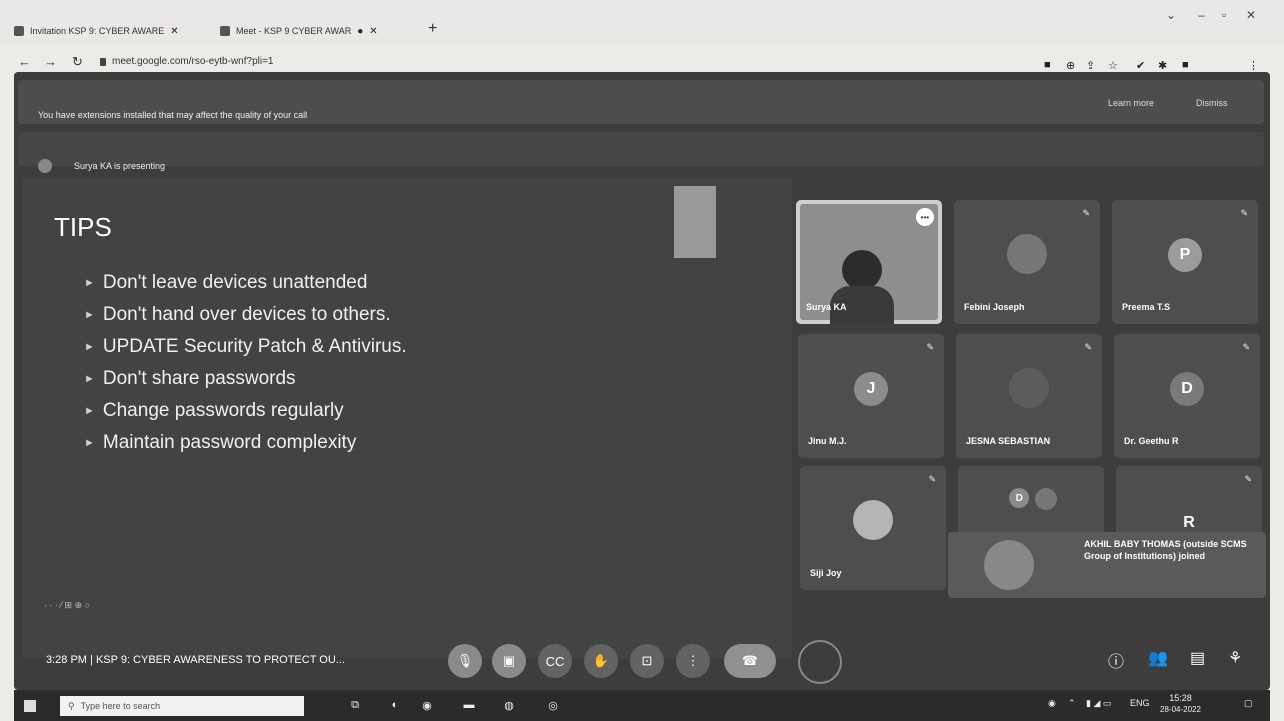 This screenshot has height=721, width=1284. What do you see at coordinates (1019, 498) in the screenshot?
I see `participant-letter-avatar: D` at bounding box center [1019, 498].